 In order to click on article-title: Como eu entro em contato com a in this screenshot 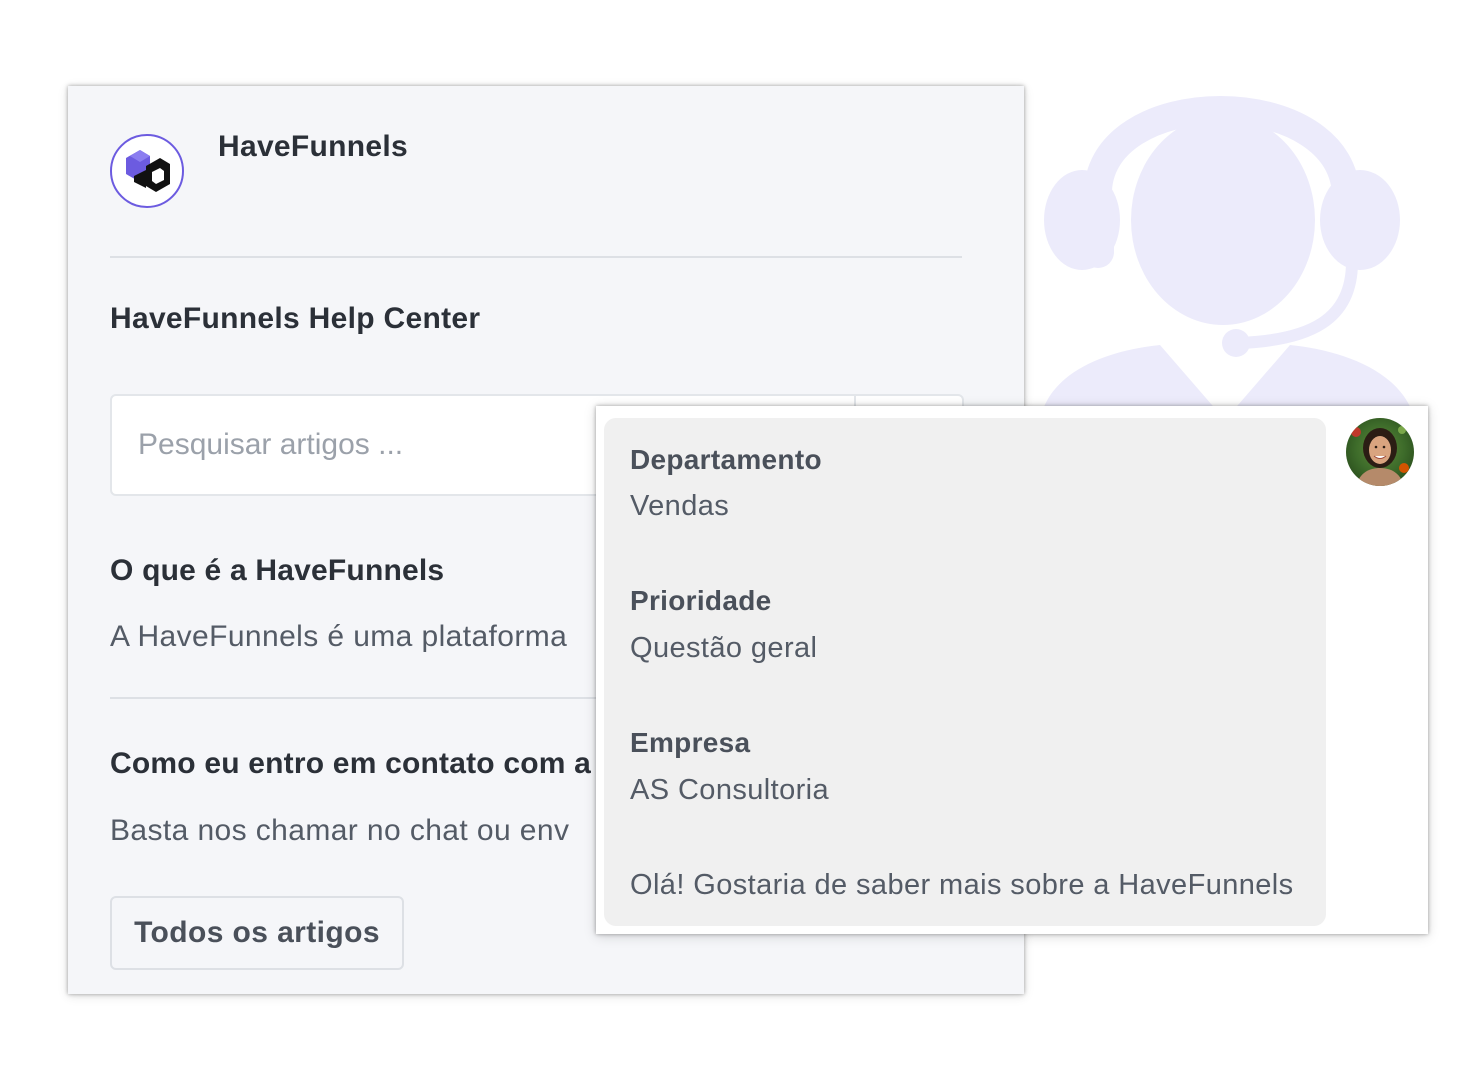, I will do `click(350, 764)`.